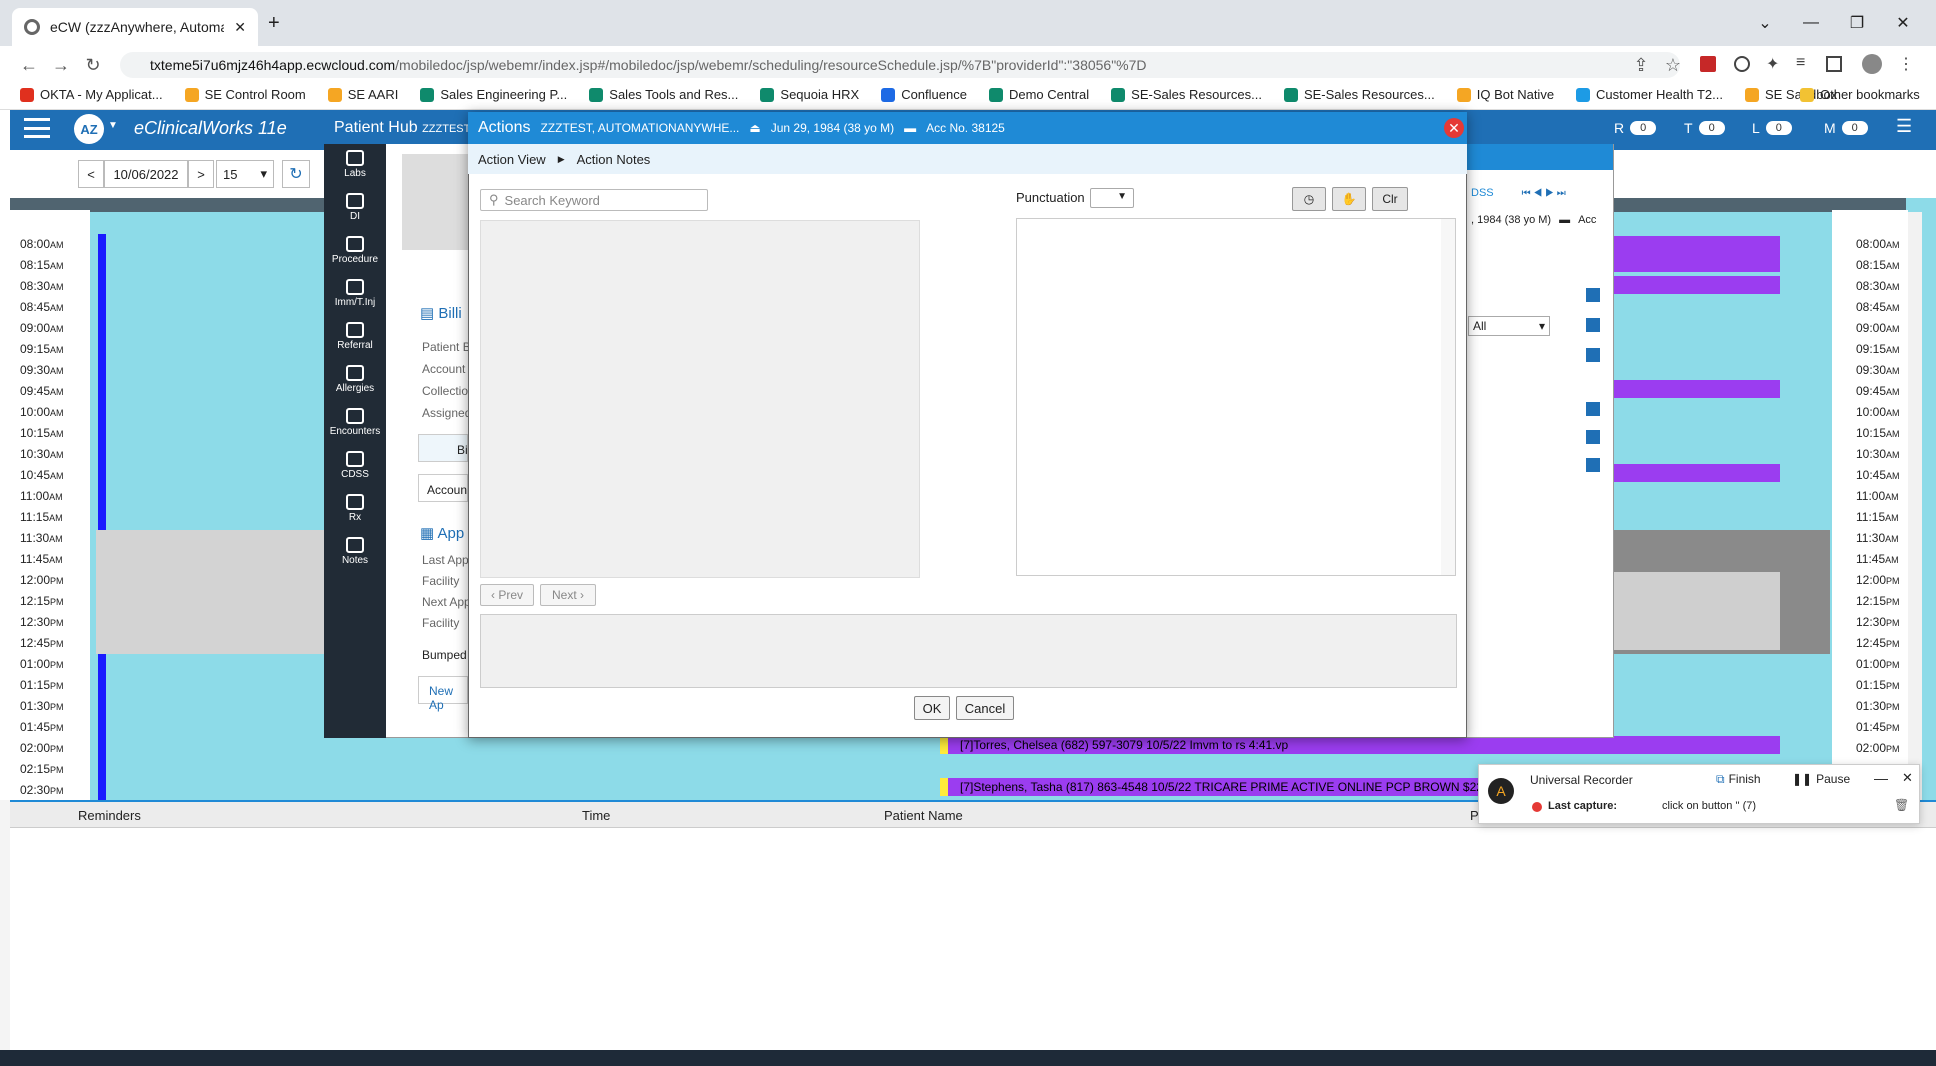  Describe the element at coordinates (1772, 128) in the screenshot. I see `counter-l: L0` at that location.